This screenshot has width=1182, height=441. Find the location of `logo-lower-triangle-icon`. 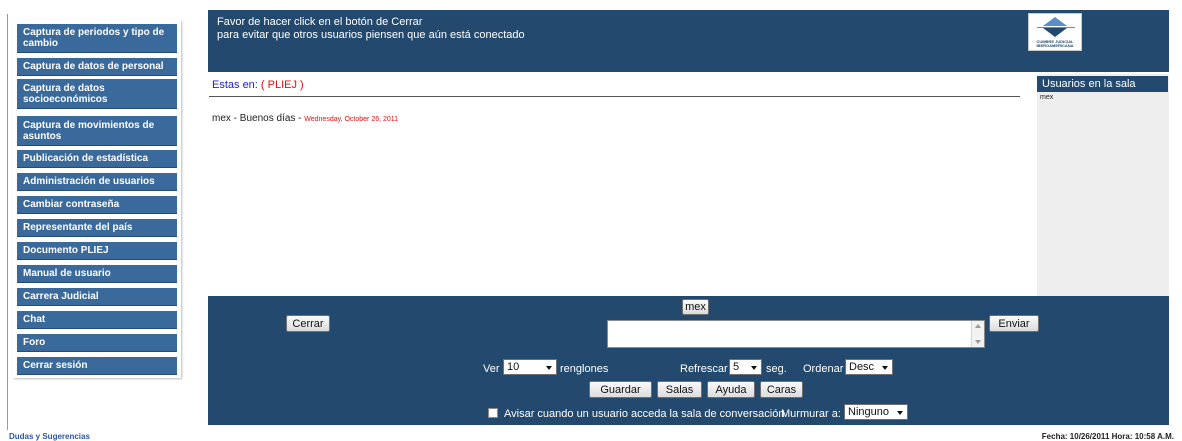

logo-lower-triangle-icon is located at coordinates (1055, 32).